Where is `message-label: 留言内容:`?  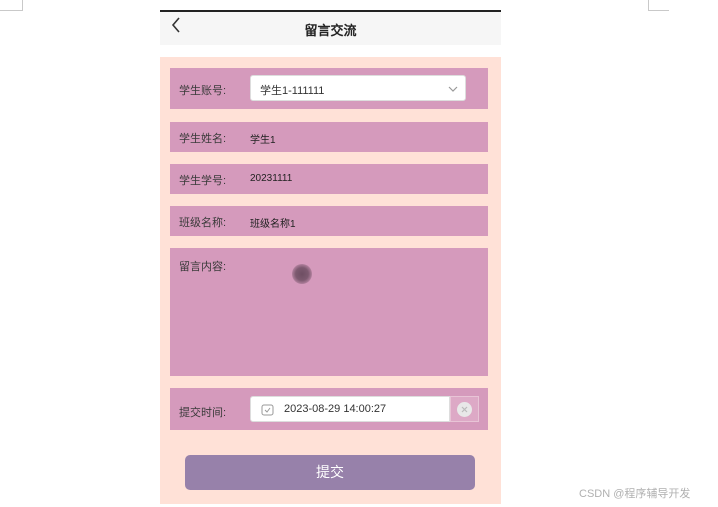
message-label: 留言内容: is located at coordinates (203, 267).